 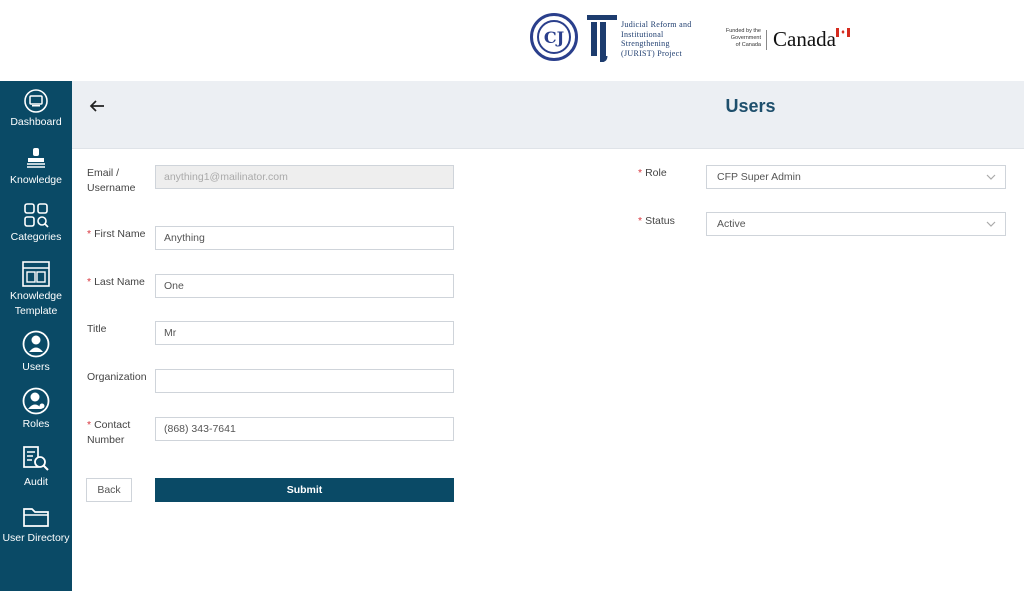 I want to click on title-label: Title, so click(x=97, y=329).